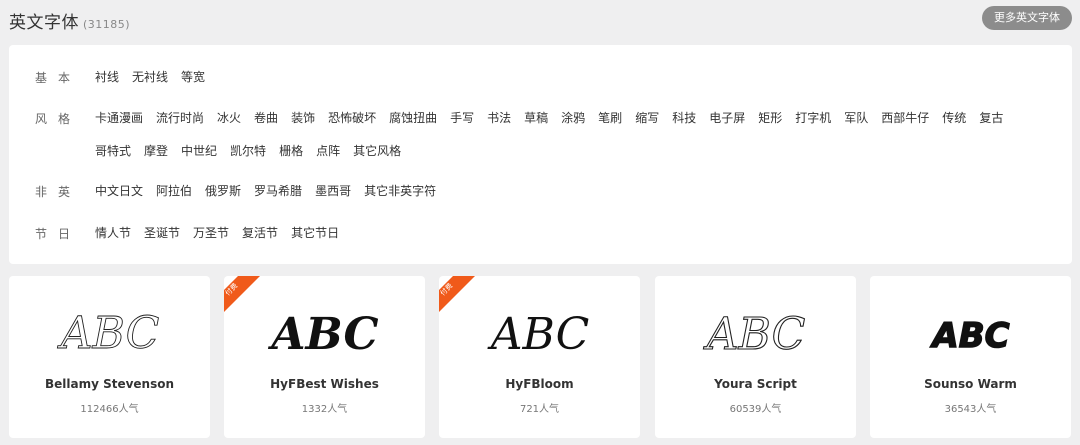 The image size is (1080, 445). Describe the element at coordinates (58, 78) in the screenshot. I see `filter-label: 基本` at that location.